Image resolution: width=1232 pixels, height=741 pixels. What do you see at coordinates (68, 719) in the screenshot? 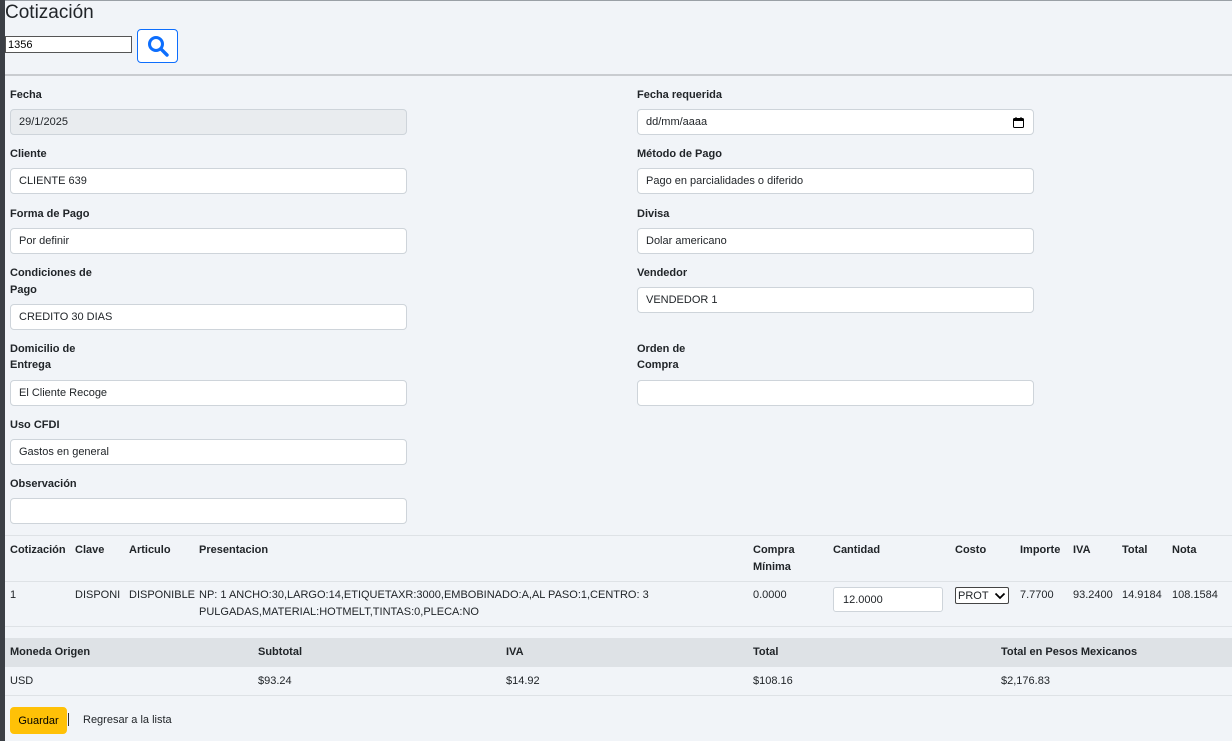
I see `action-separator` at bounding box center [68, 719].